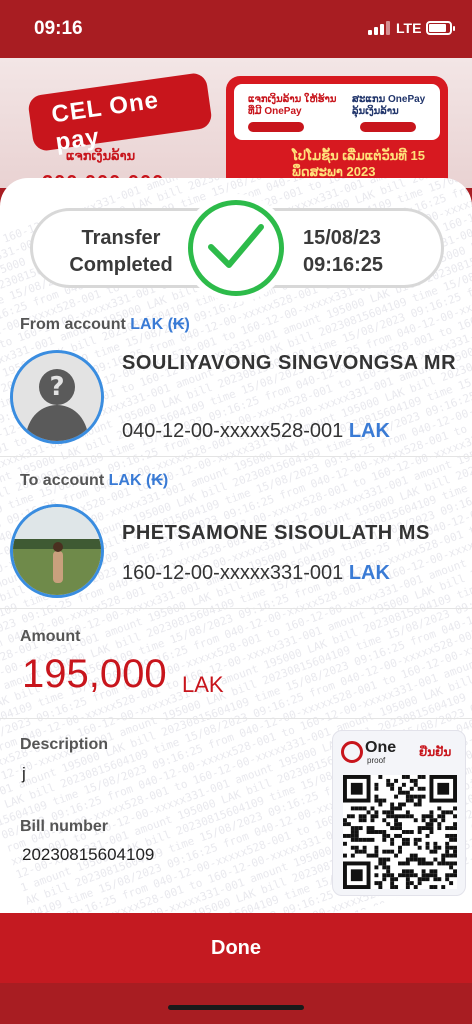 The width and height of the screenshot is (472, 1024). What do you see at coordinates (101, 155) in the screenshot?
I see `promo-headline: ແຈກເງິນລ້ານ` at bounding box center [101, 155].